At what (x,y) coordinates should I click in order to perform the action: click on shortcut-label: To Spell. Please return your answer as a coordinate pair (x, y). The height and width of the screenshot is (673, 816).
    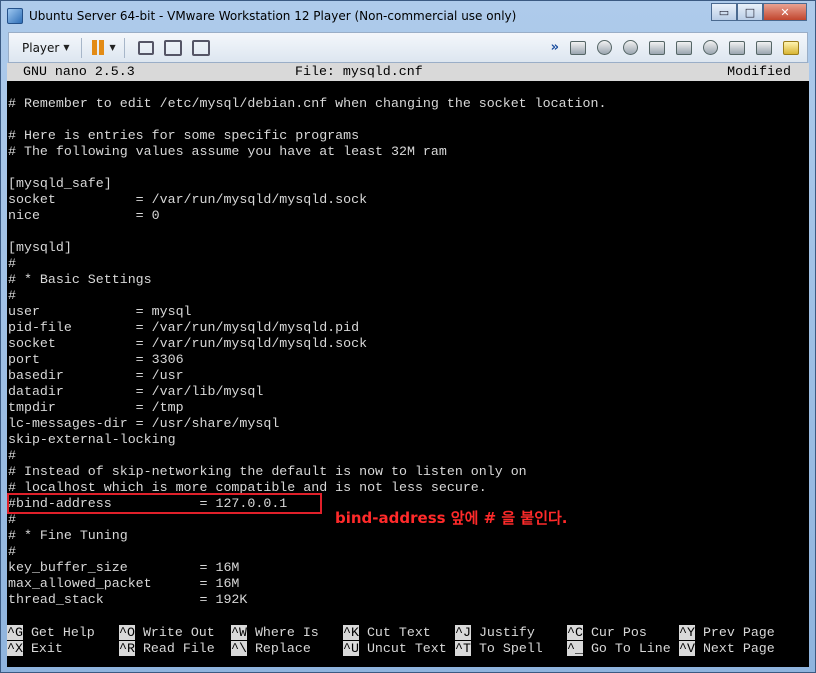
    Looking at the image, I should click on (506, 648).